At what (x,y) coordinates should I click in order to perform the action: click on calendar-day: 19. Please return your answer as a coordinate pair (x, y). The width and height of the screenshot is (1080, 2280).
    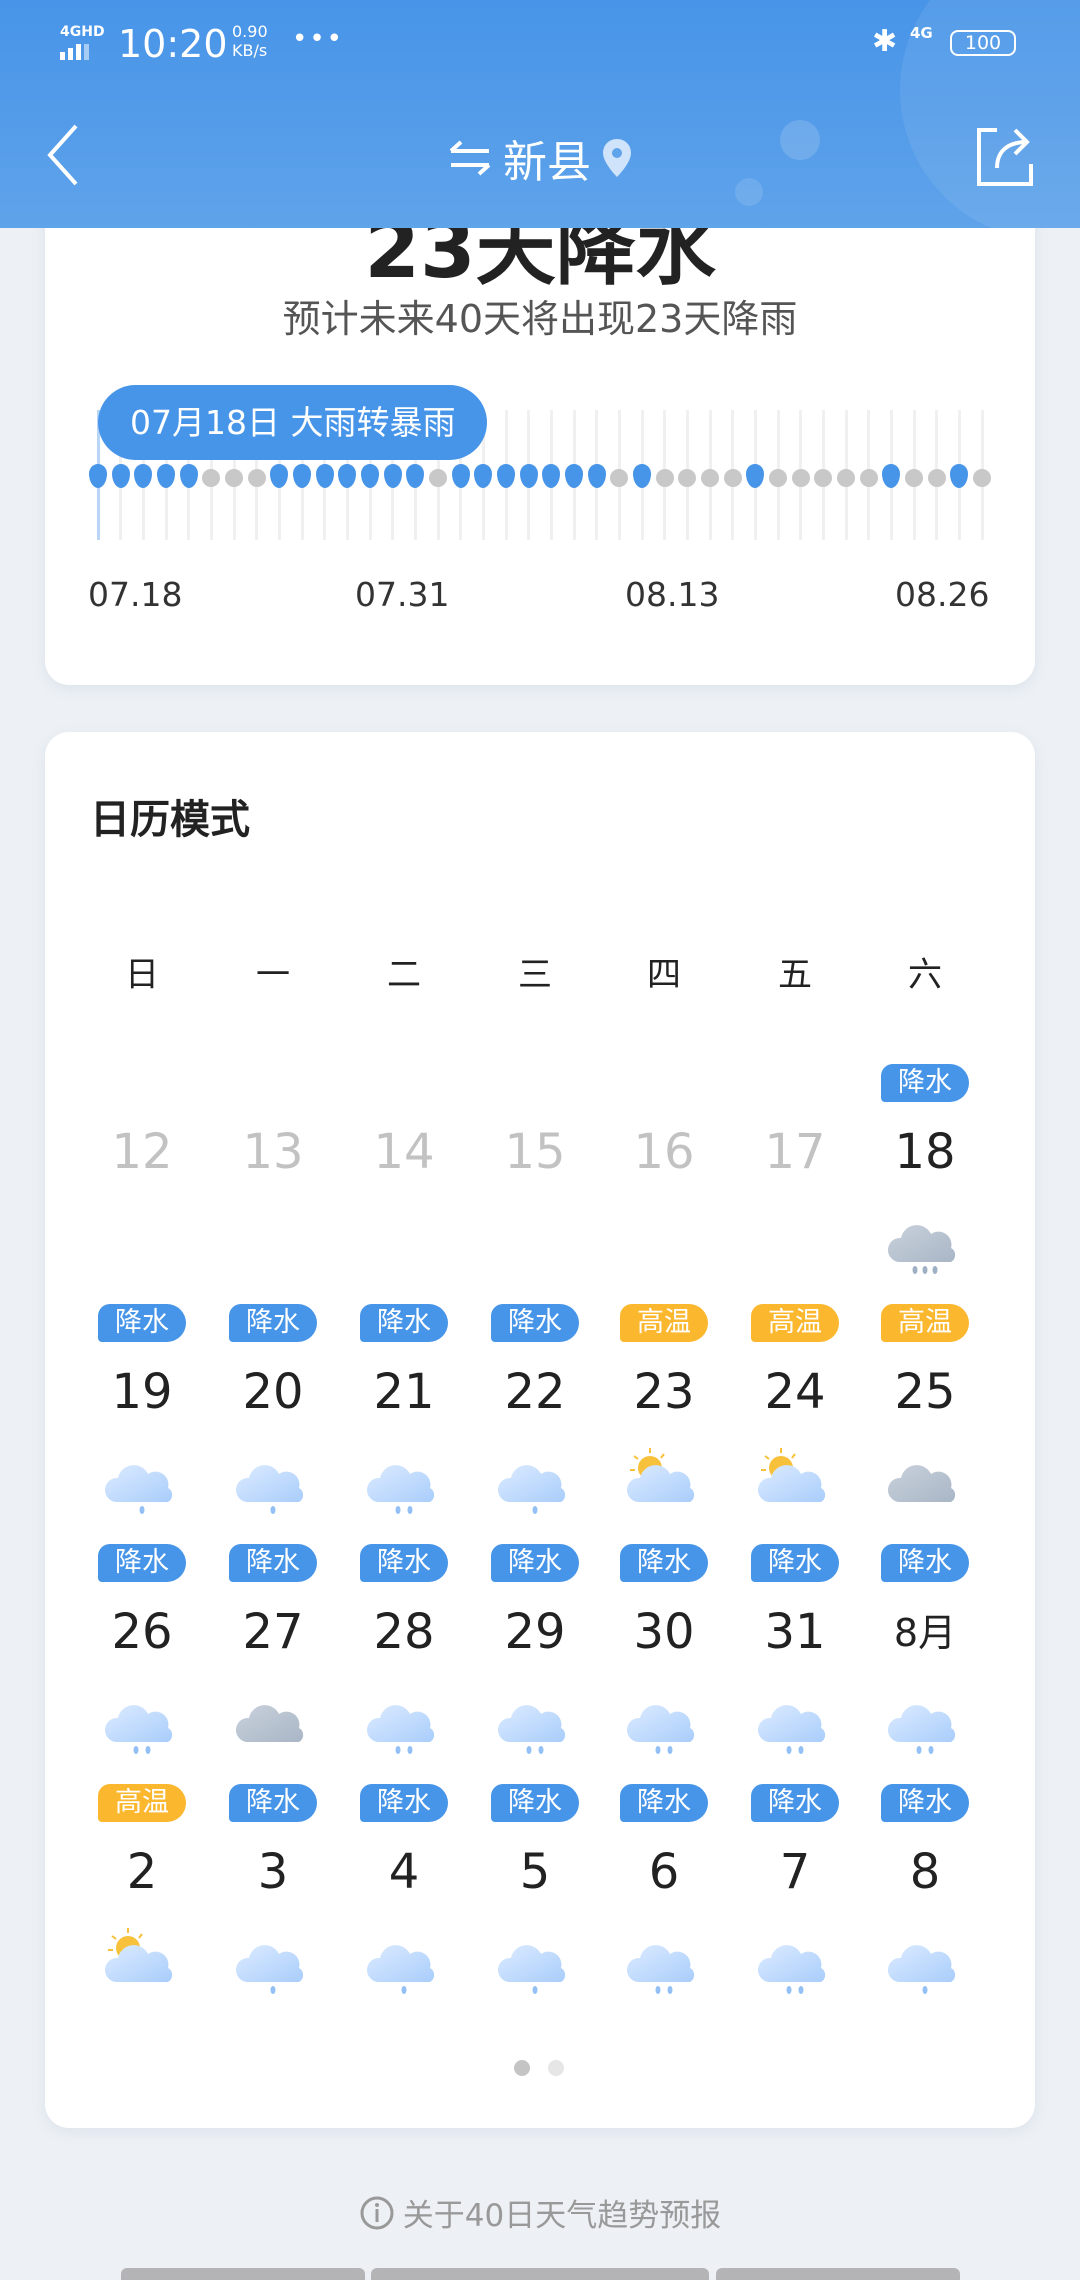
    Looking at the image, I should click on (142, 1392).